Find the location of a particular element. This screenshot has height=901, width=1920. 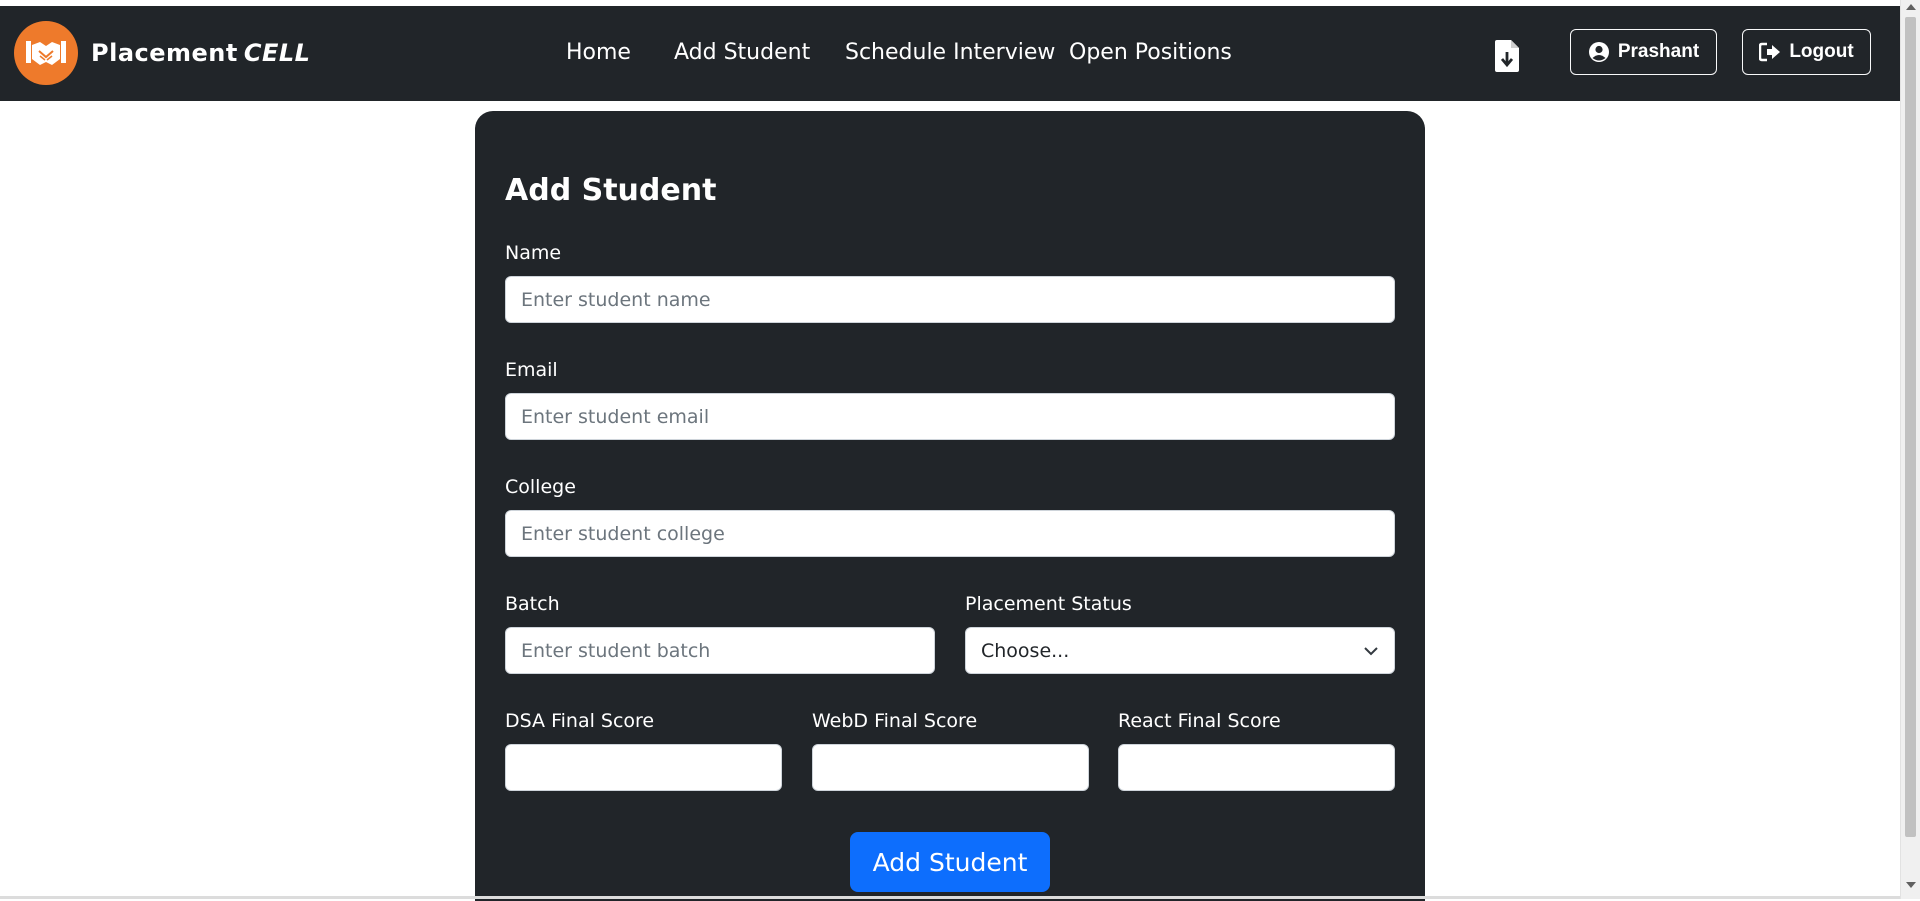

email-label: Email is located at coordinates (531, 370).